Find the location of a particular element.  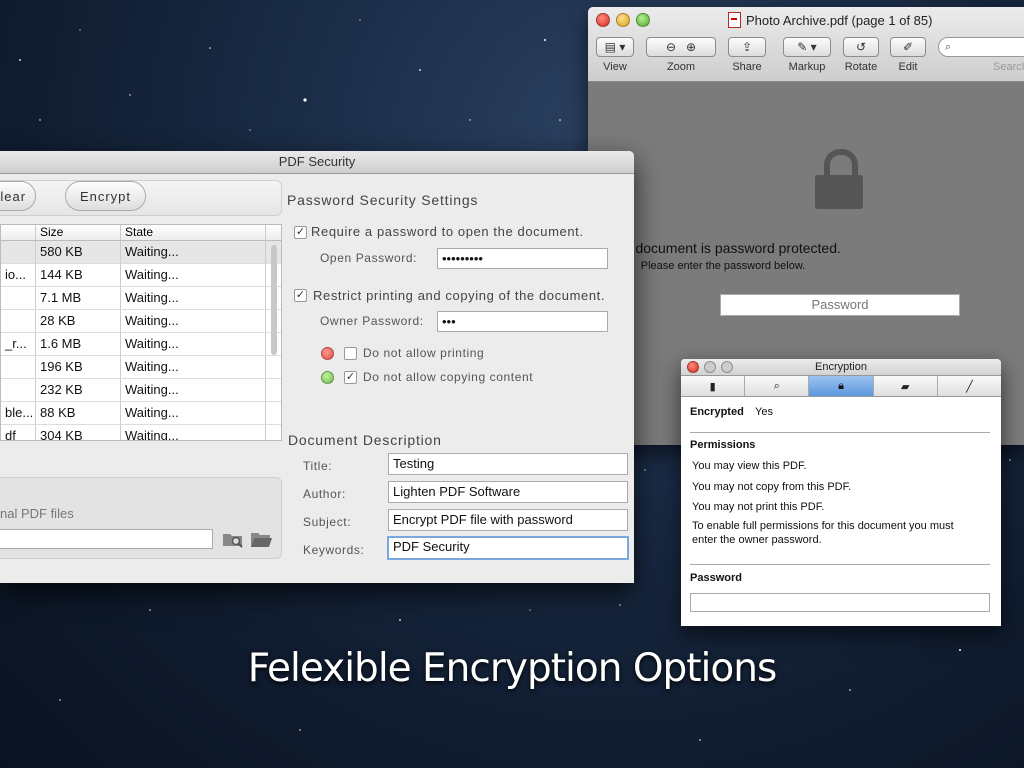

header-name is located at coordinates (18, 232).